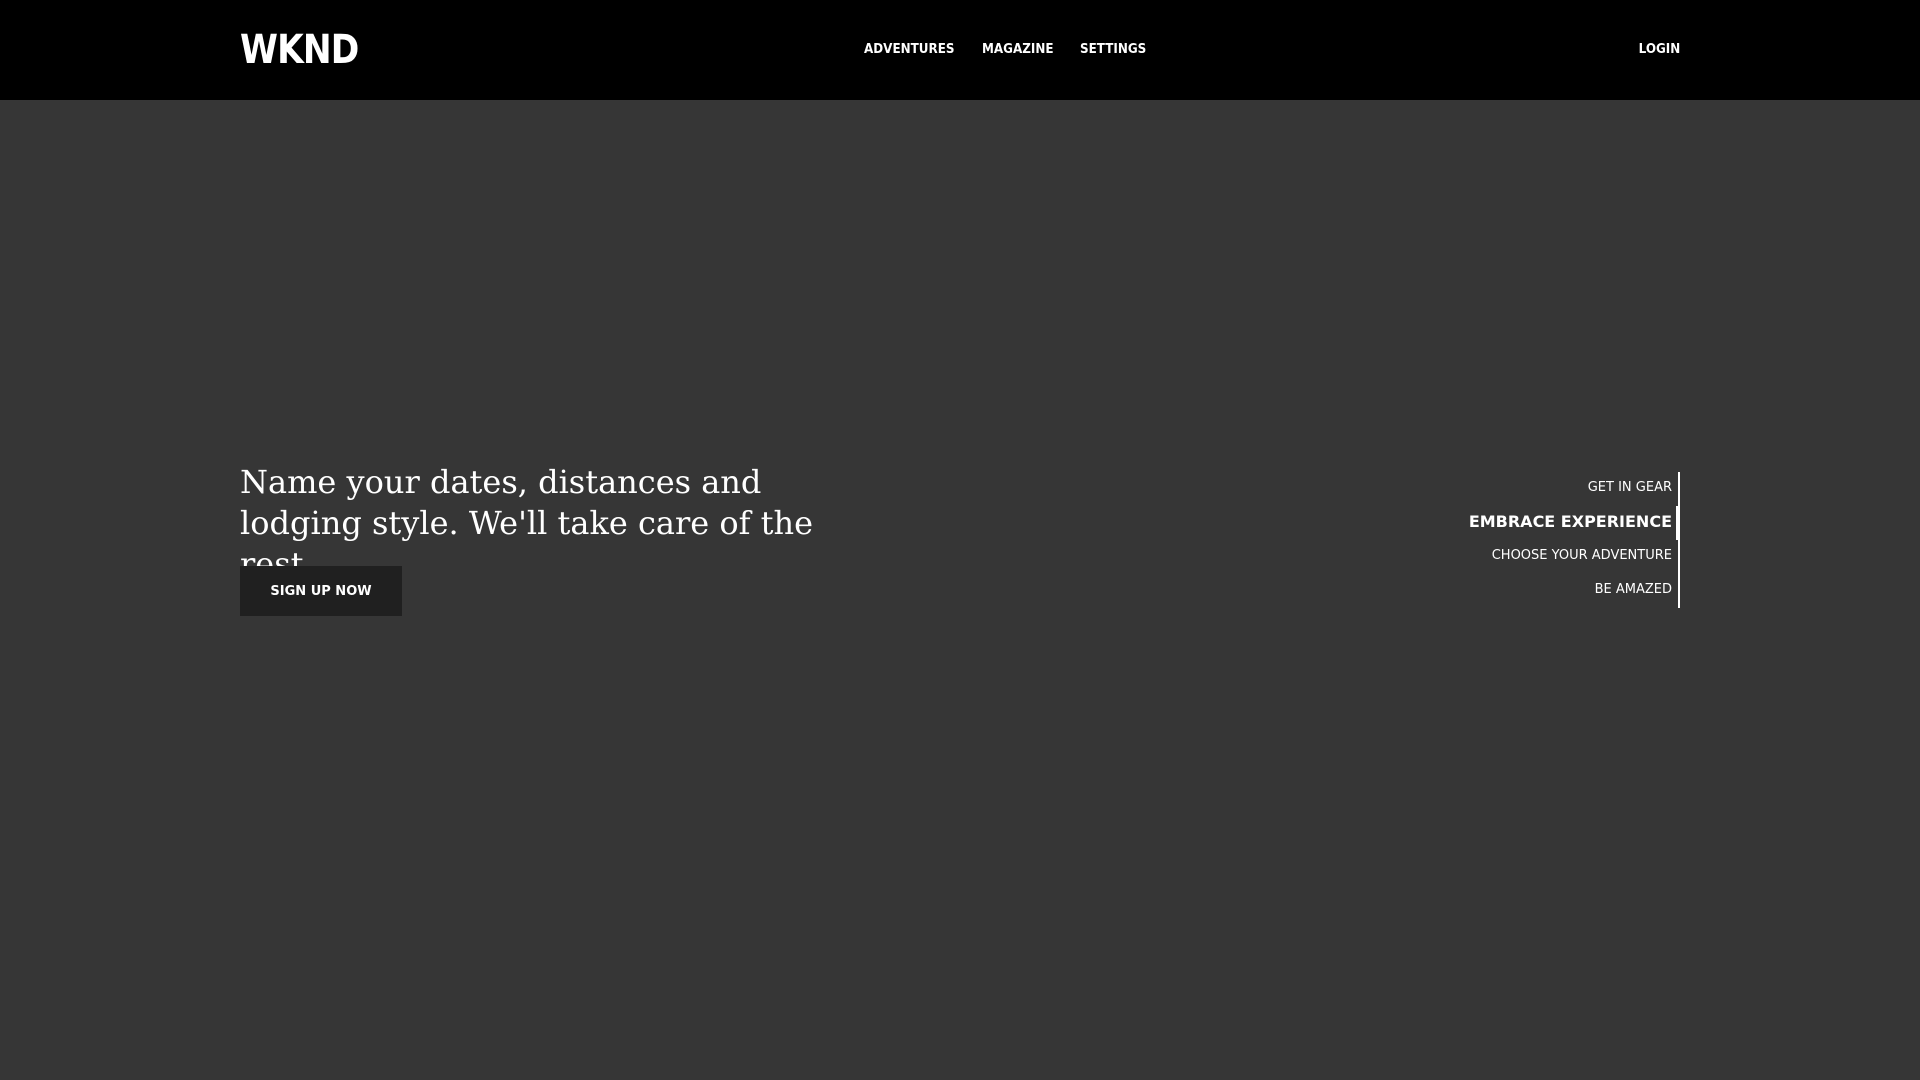 The height and width of the screenshot is (1080, 1920). I want to click on top-navigation-bar: WKND ADVENTURES MAGAZINE SETTINGS LOGIN, so click(960, 50).